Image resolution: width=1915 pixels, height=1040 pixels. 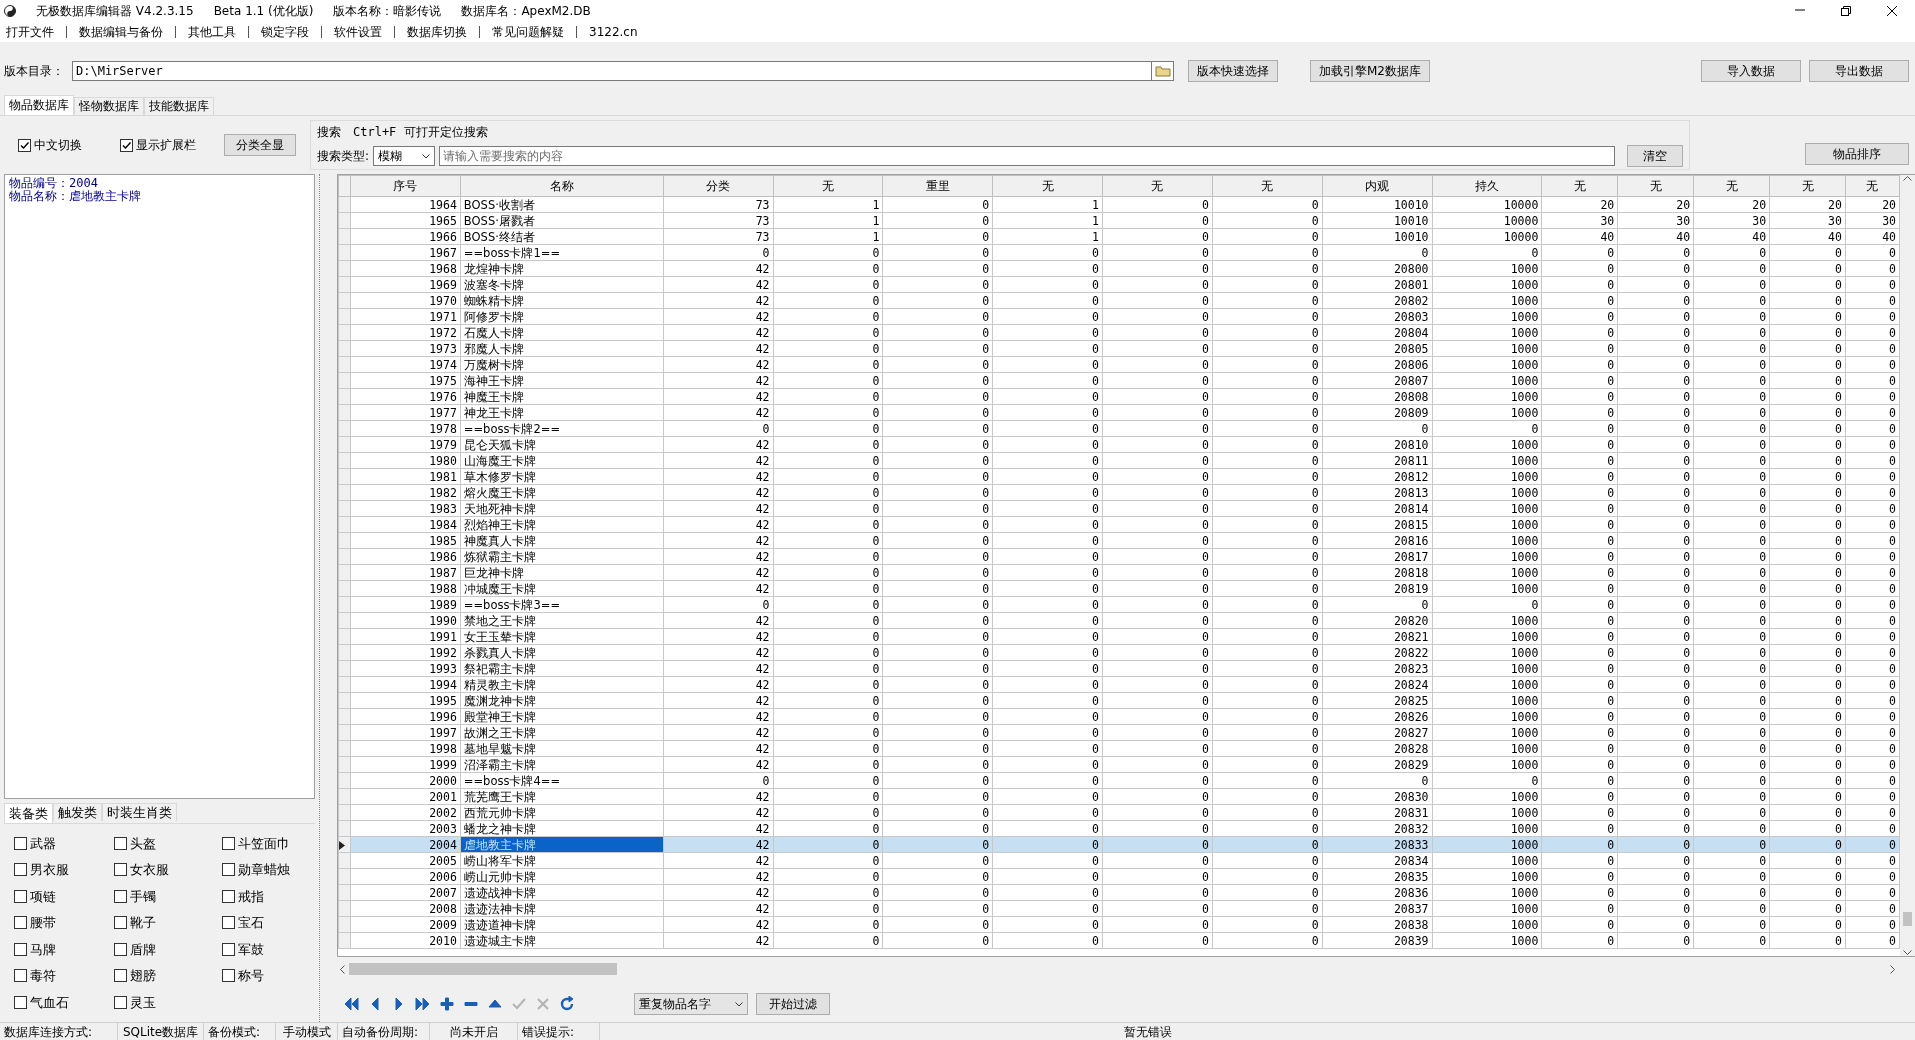 What do you see at coordinates (1893, 969) in the screenshot?
I see `scroll-right-icon` at bounding box center [1893, 969].